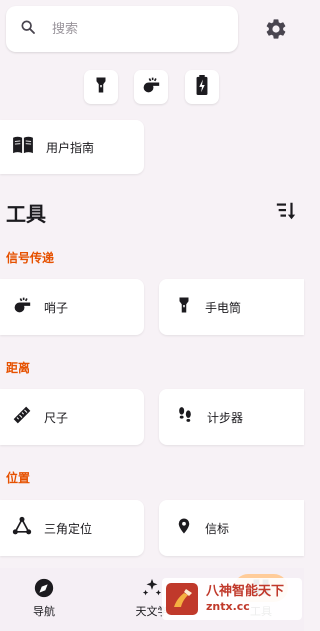  Describe the element at coordinates (72, 417) in the screenshot. I see `tool-ruler-card: 尺子` at that location.